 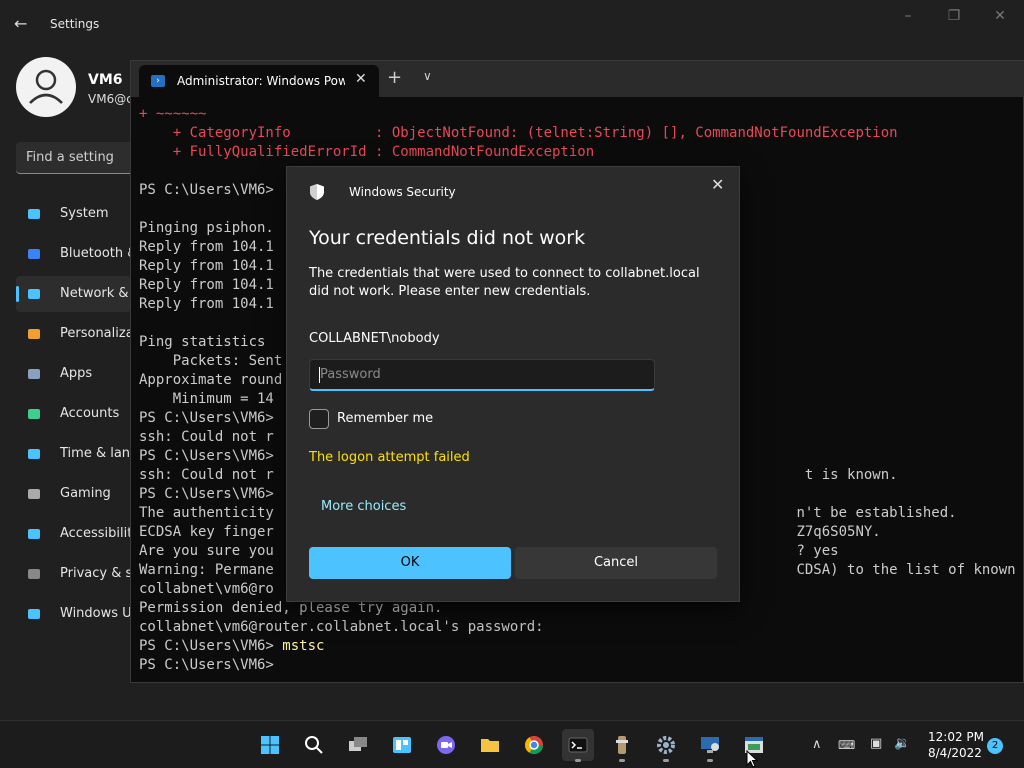 What do you see at coordinates (955, 753) in the screenshot?
I see `clock-date: 8/4/2022` at bounding box center [955, 753].